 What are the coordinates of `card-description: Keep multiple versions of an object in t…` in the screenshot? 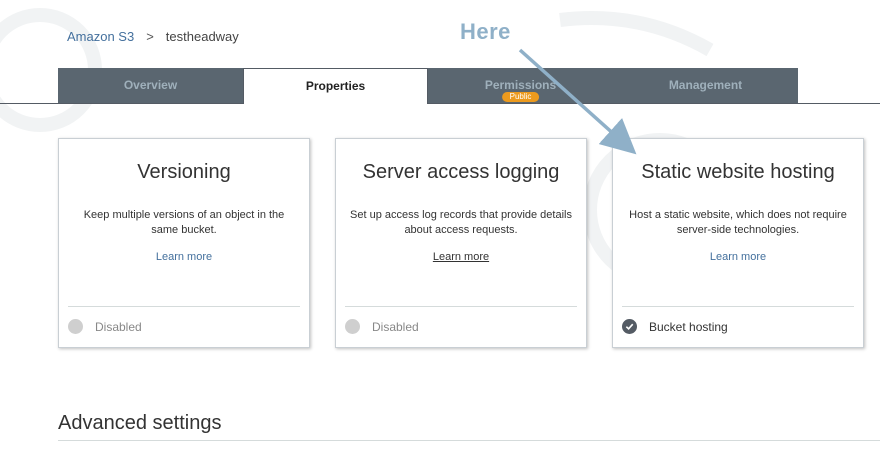 It's located at (184, 222).